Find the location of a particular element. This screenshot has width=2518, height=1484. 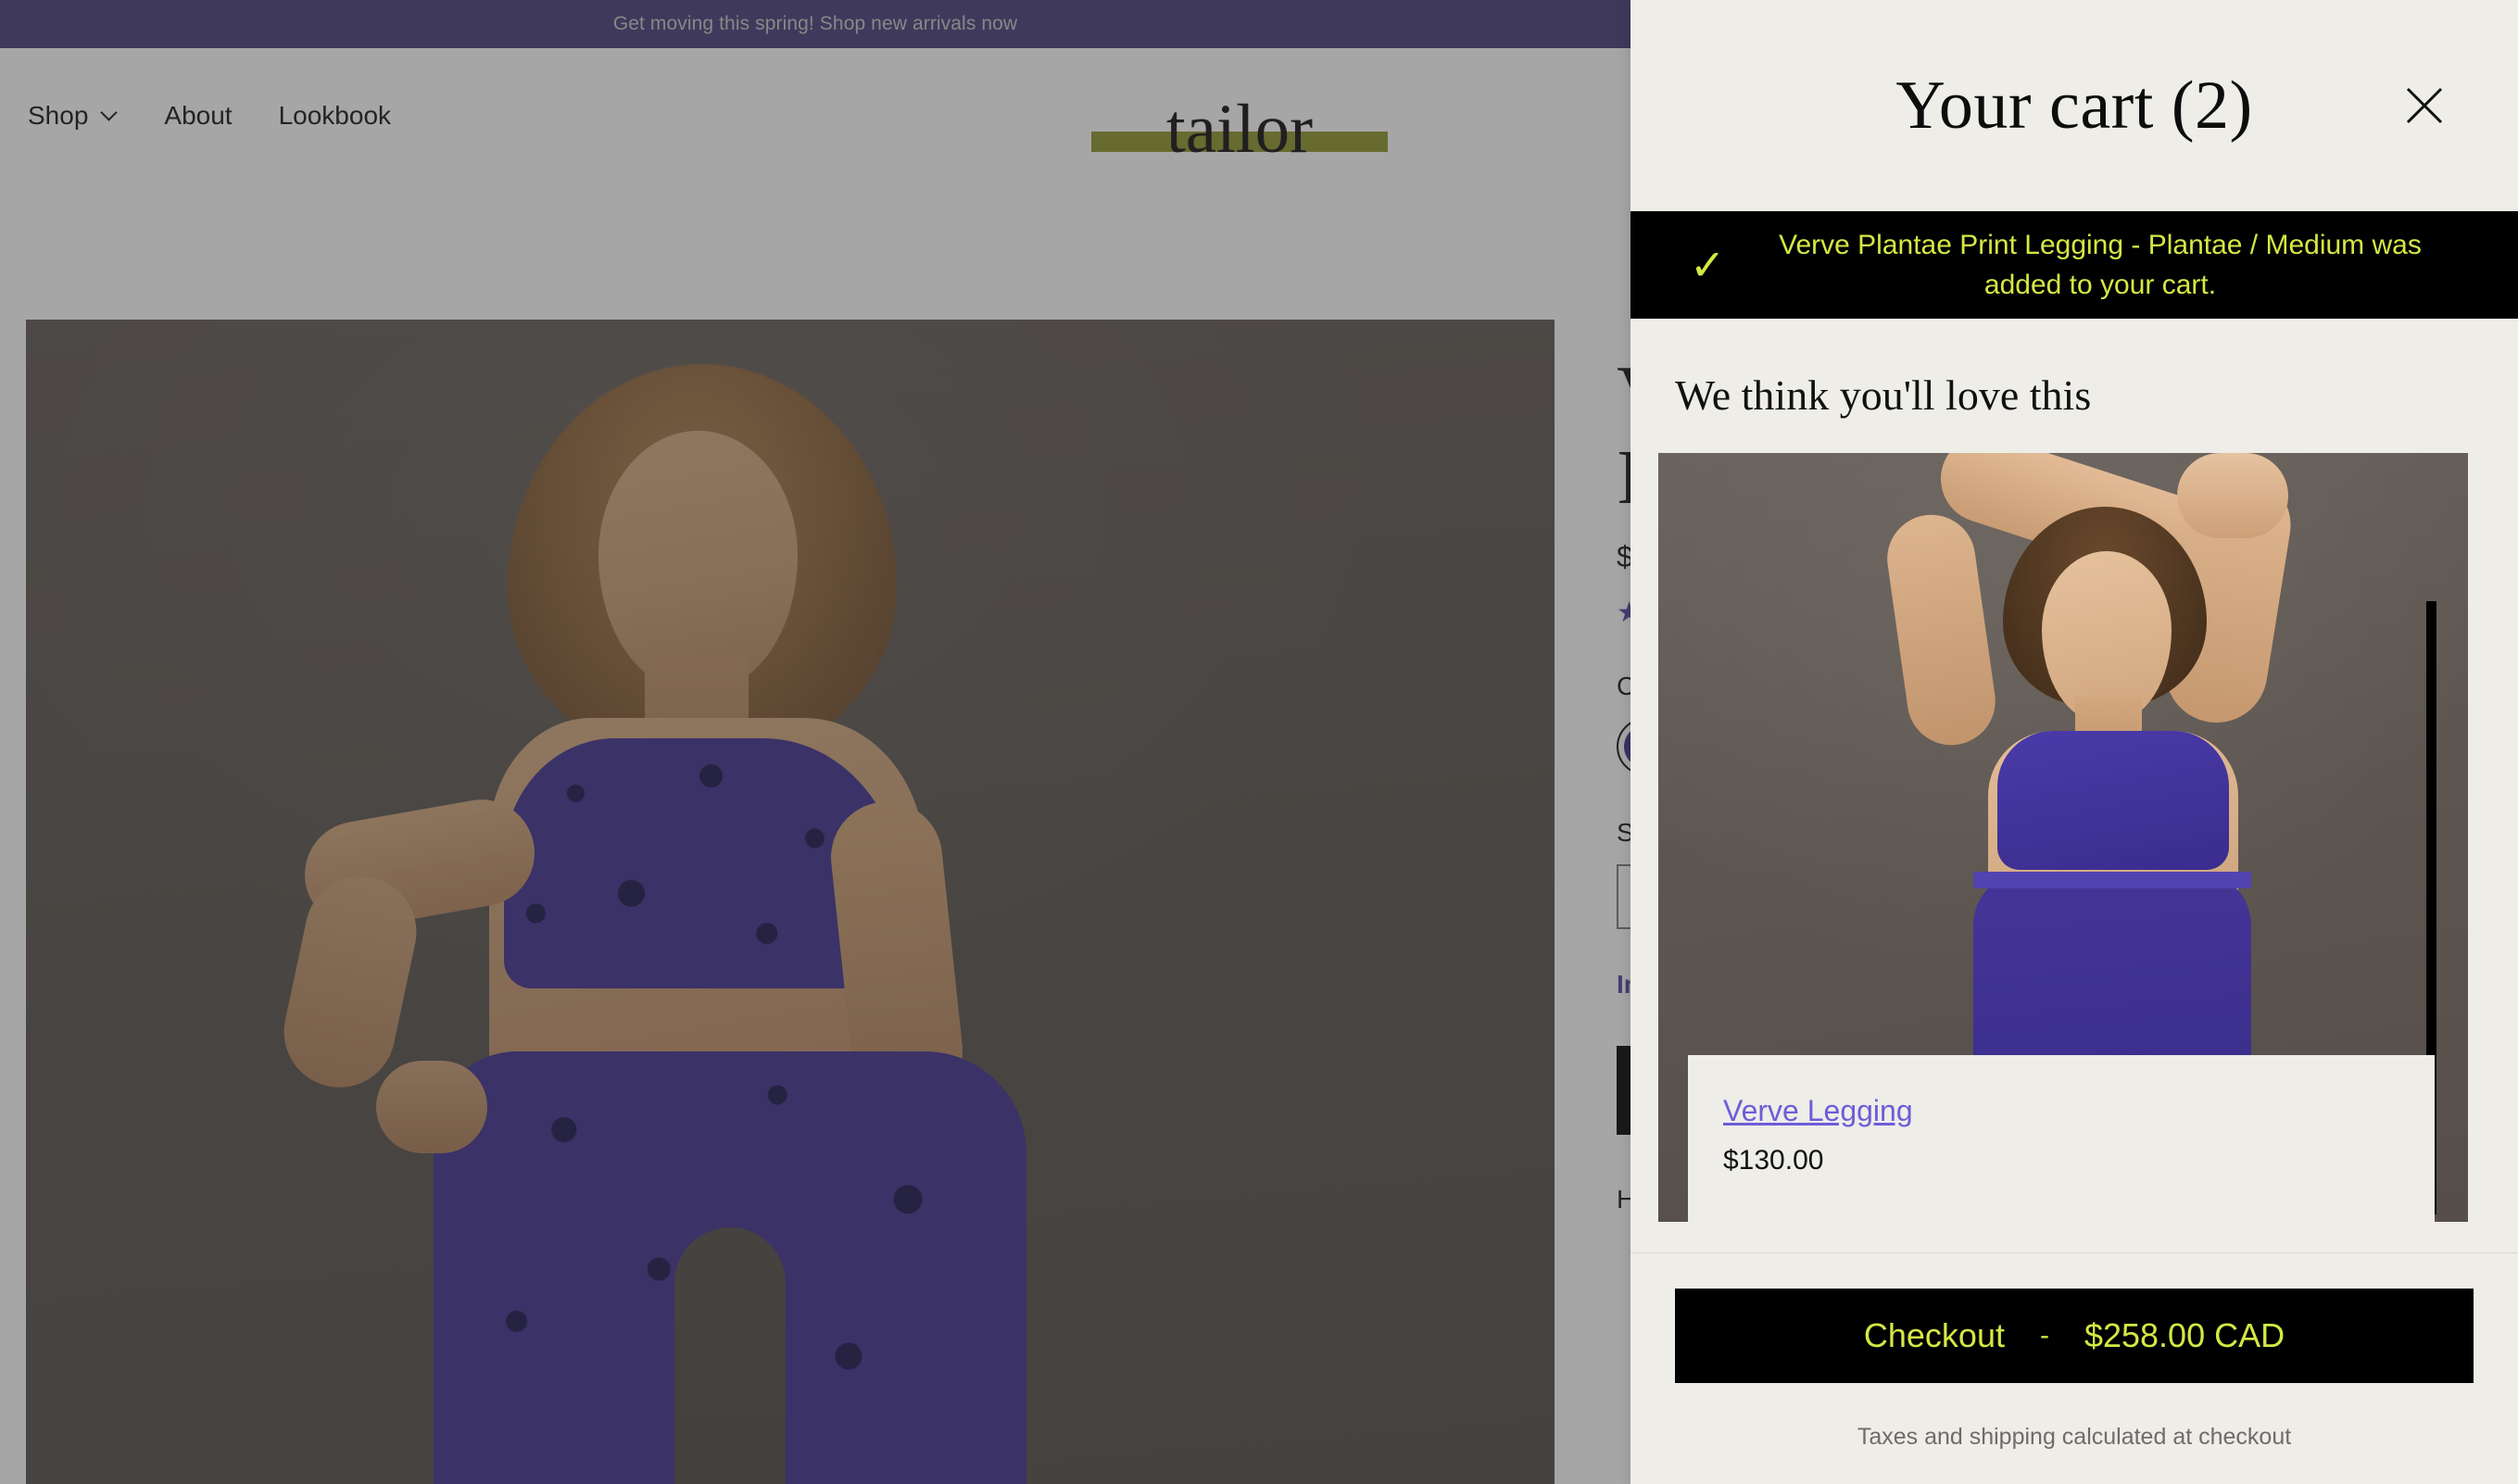

recommendation-product-price: $130.00 is located at coordinates (1774, 1160).